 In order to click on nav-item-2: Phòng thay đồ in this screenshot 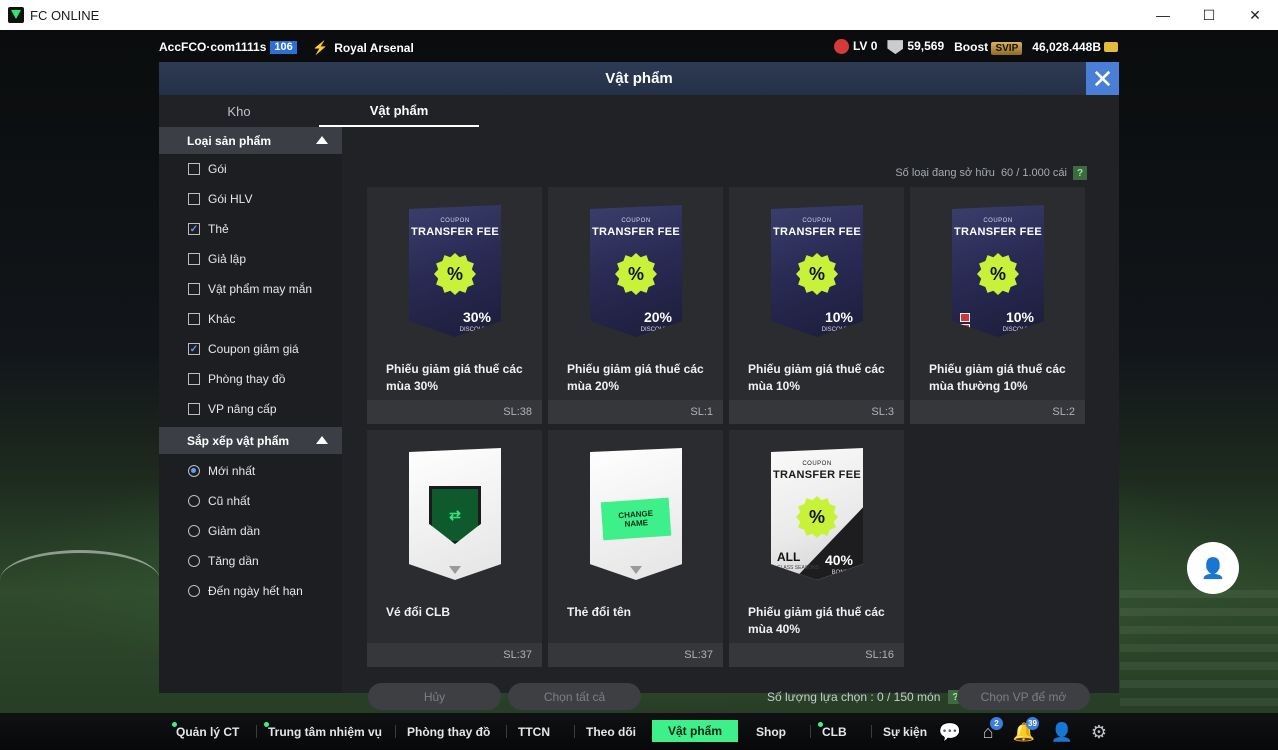, I will do `click(448, 731)`.